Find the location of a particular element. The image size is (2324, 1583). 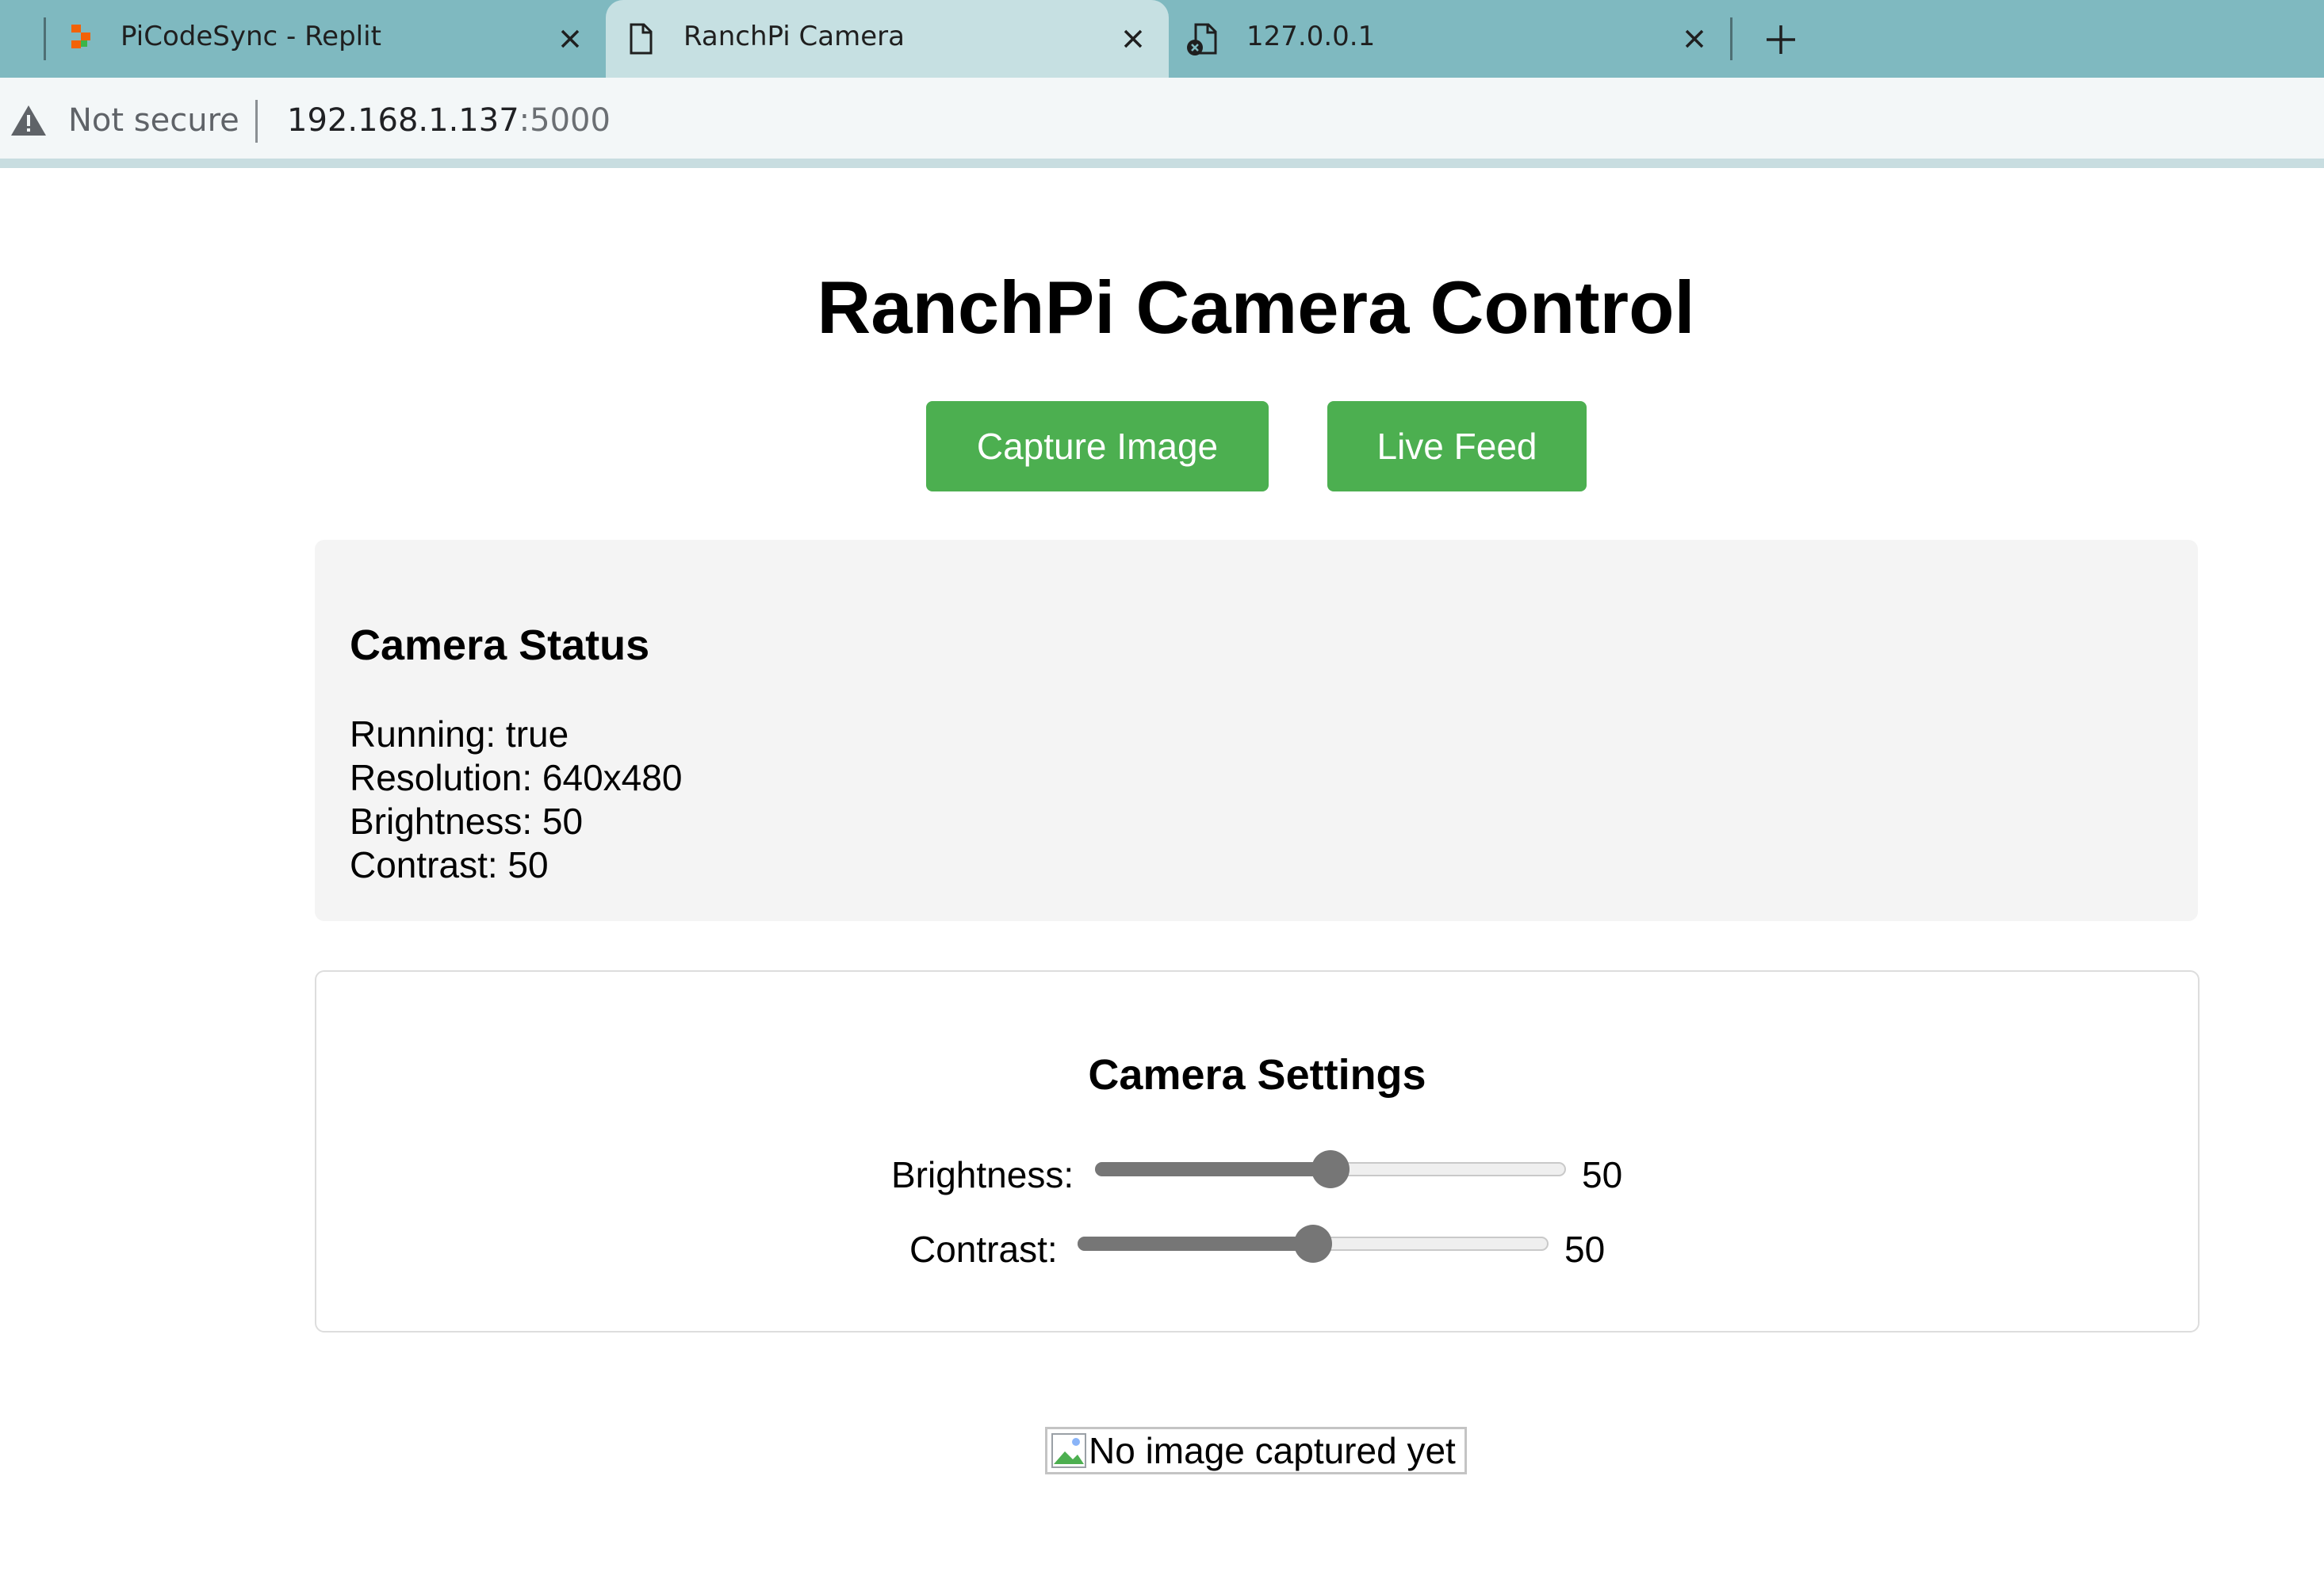

status-running: Running: true is located at coordinates (459, 734).